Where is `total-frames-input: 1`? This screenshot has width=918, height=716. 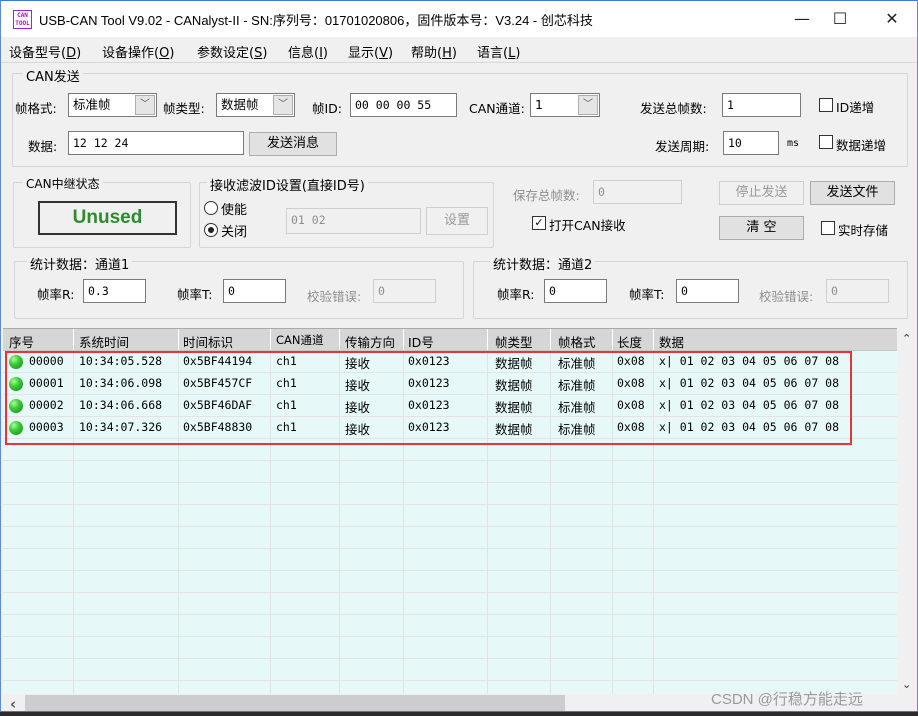
total-frames-input: 1 is located at coordinates (761, 105).